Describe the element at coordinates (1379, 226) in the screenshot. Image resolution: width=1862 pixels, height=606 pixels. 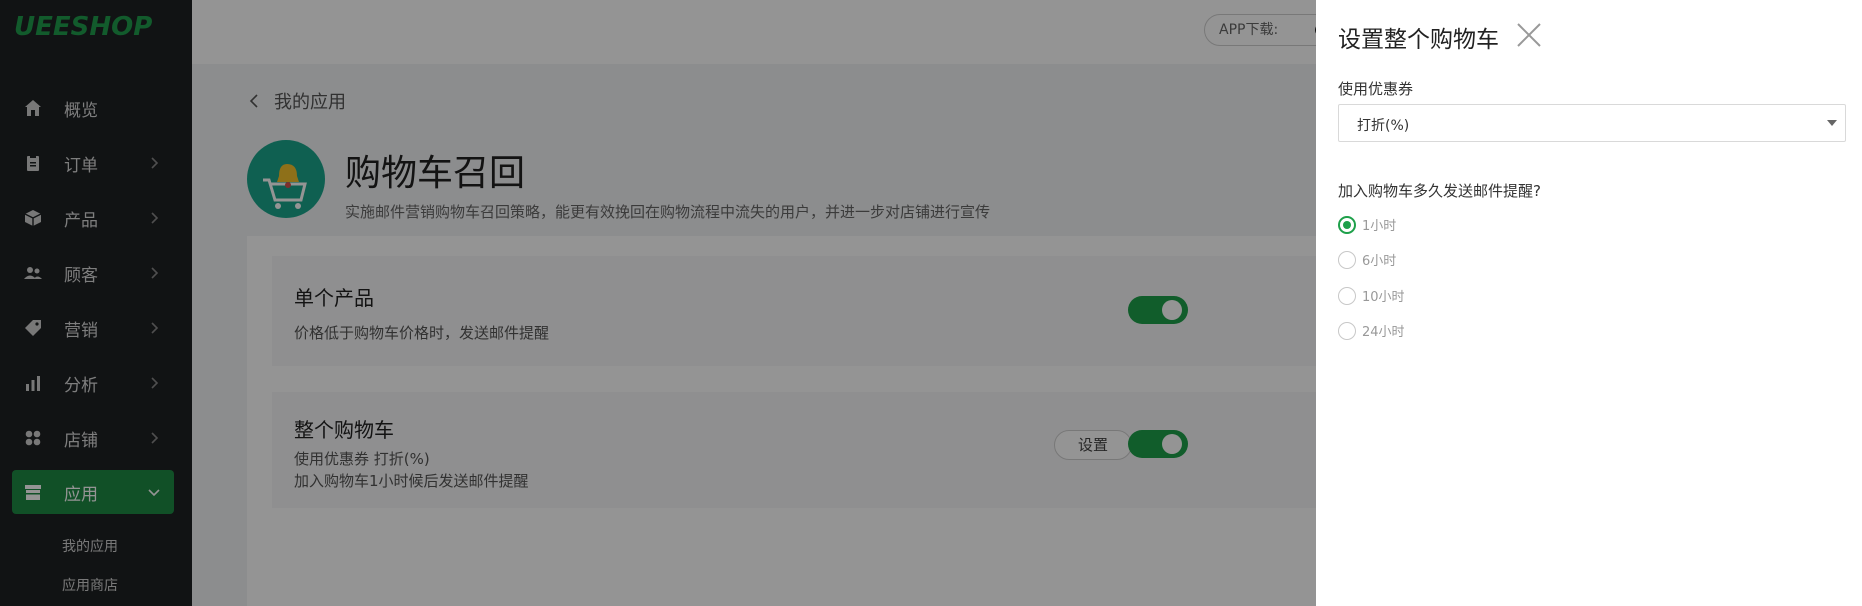
I see `radio-label: 1小时` at that location.